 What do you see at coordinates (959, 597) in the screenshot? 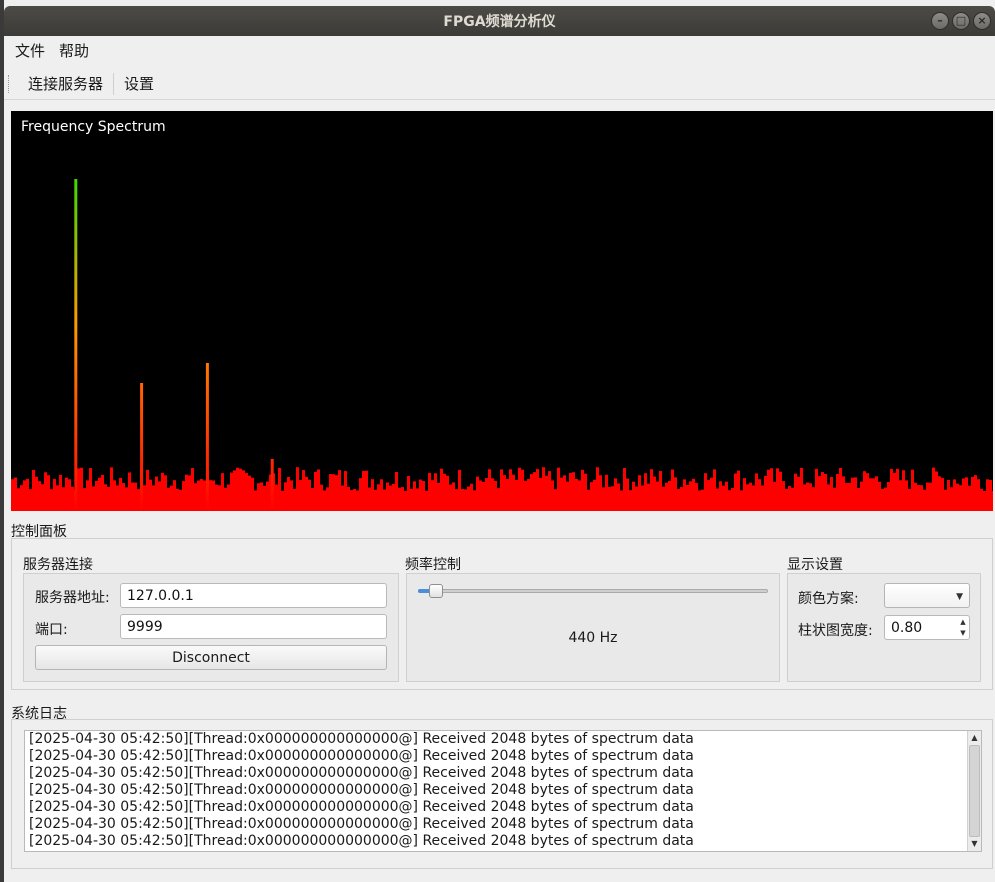
I see `chevron-down-icon: ▼` at bounding box center [959, 597].